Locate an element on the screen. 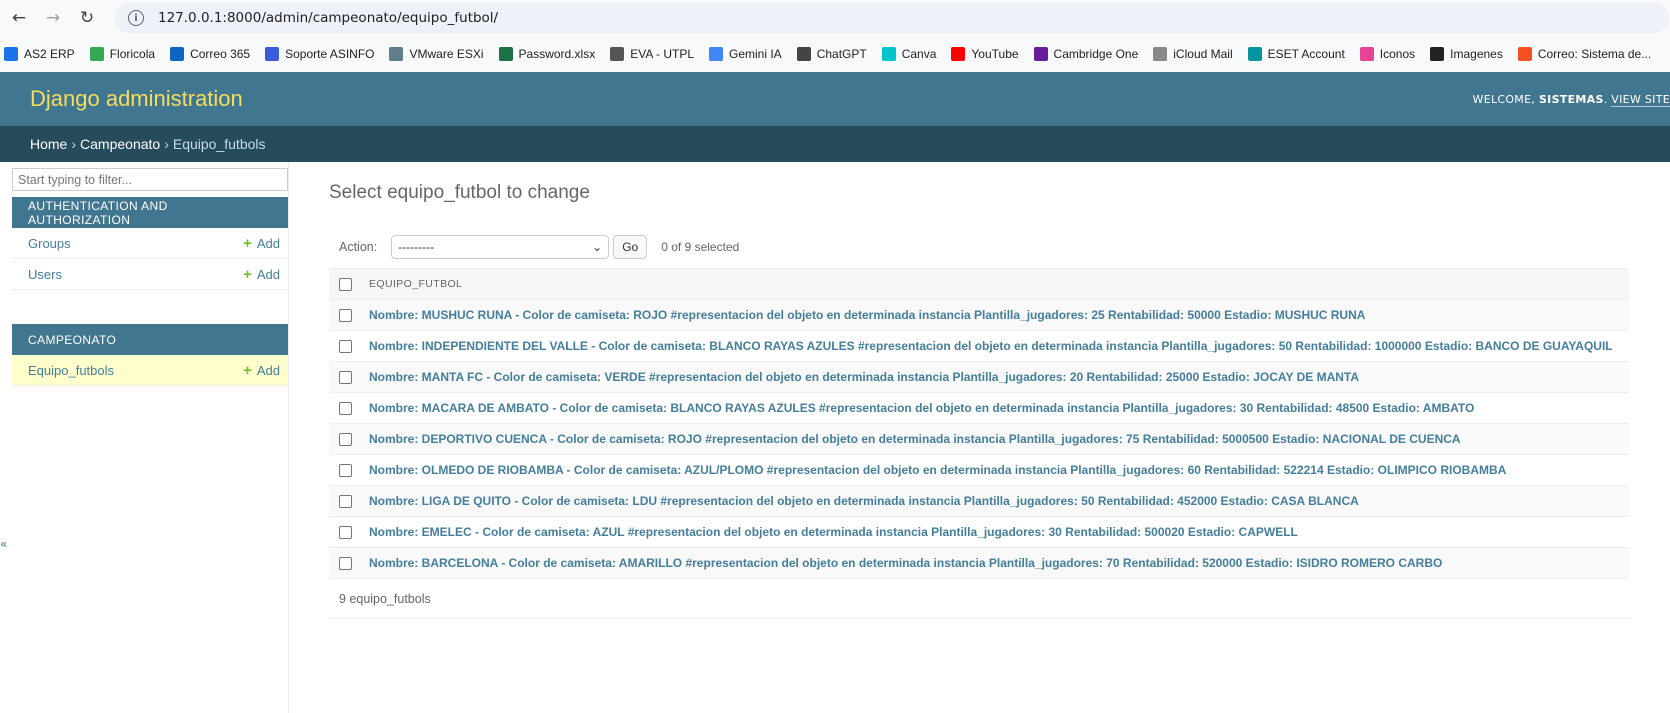 Image resolution: width=1670 pixels, height=713 pixels. bookmark-item: VMware ESXi is located at coordinates (436, 54).